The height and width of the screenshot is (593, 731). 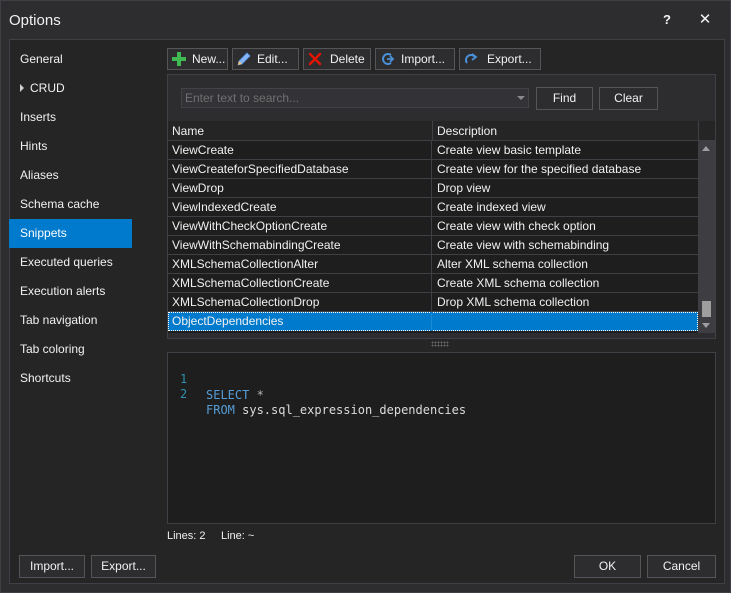 I want to click on nav-item-tab-navigation: Tab navigation, so click(x=70, y=320).